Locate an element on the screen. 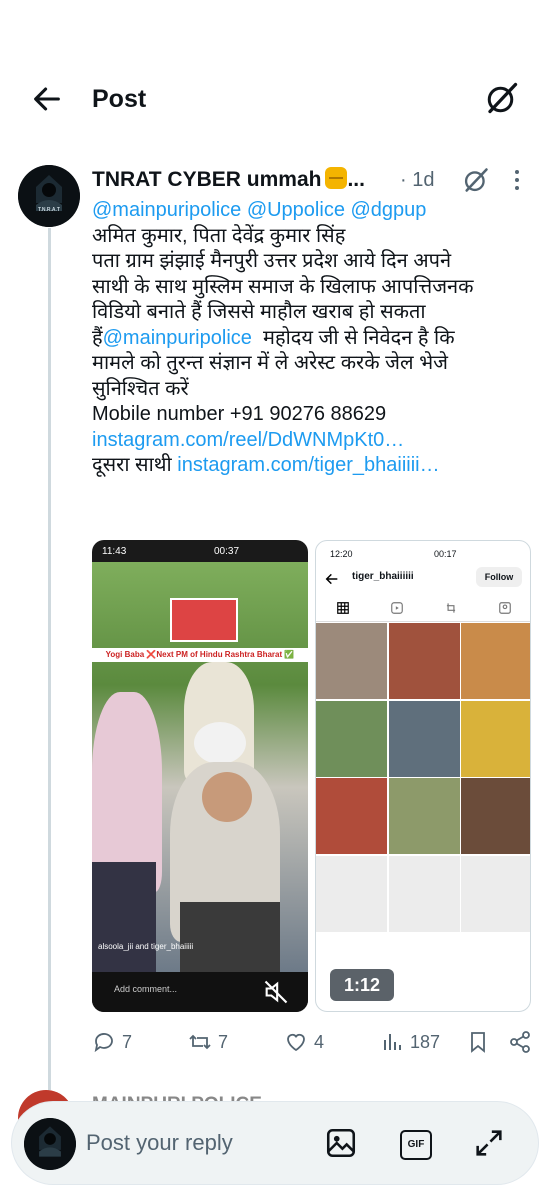 This screenshot has width=550, height=1199. follow-button: Follow is located at coordinates (499, 577).